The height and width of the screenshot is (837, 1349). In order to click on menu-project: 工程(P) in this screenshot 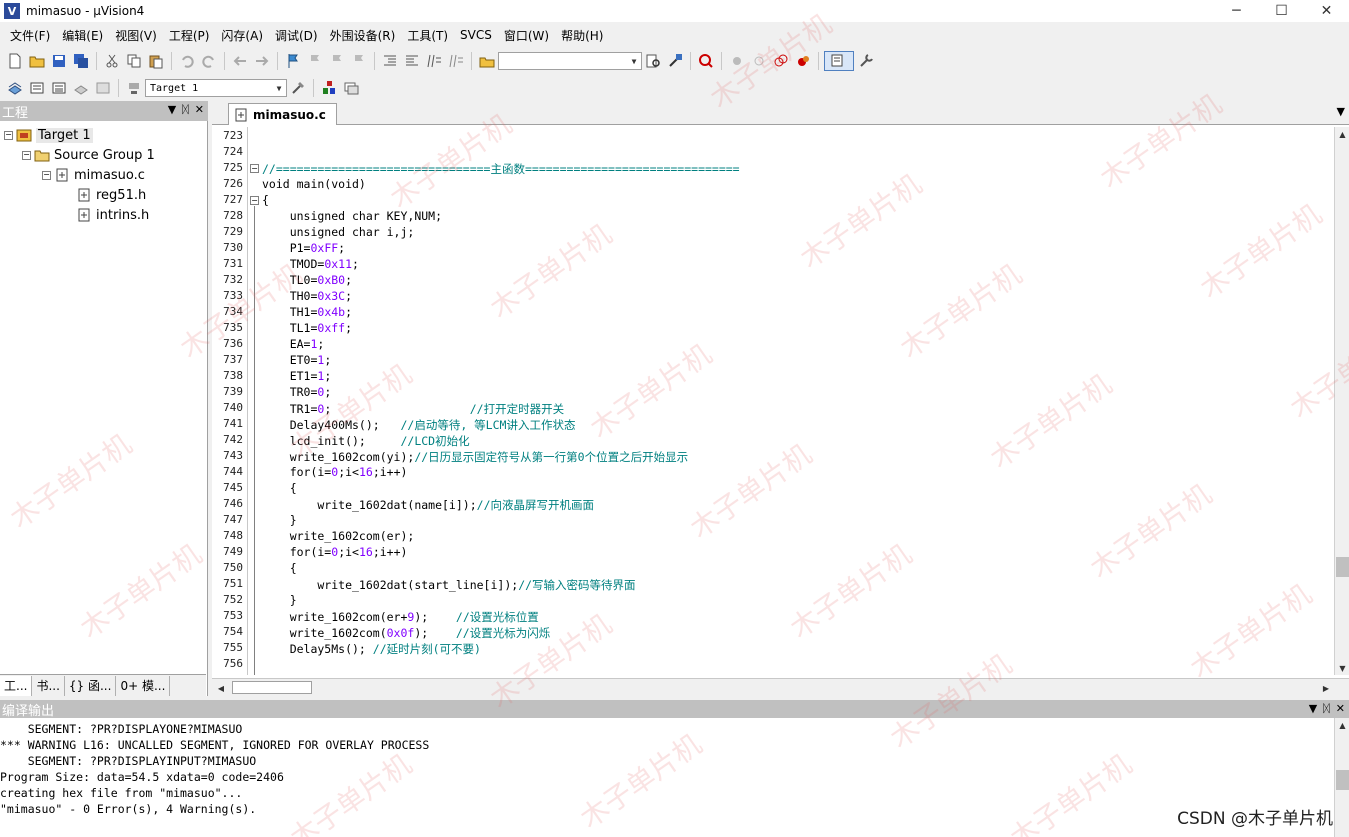, I will do `click(189, 35)`.